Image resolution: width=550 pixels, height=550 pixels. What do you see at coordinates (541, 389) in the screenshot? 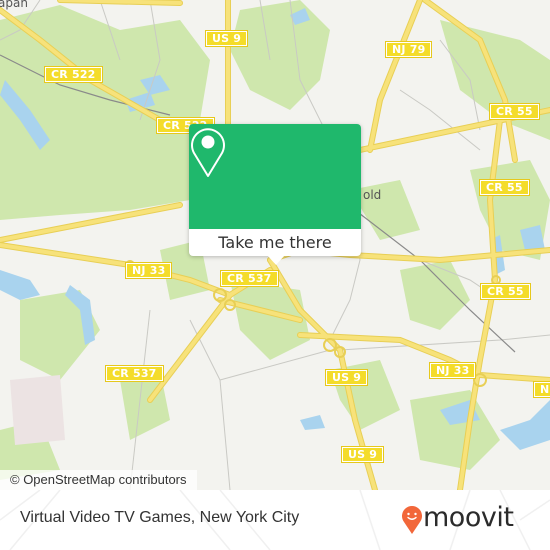
I see `road-shield-nj: N` at bounding box center [541, 389].